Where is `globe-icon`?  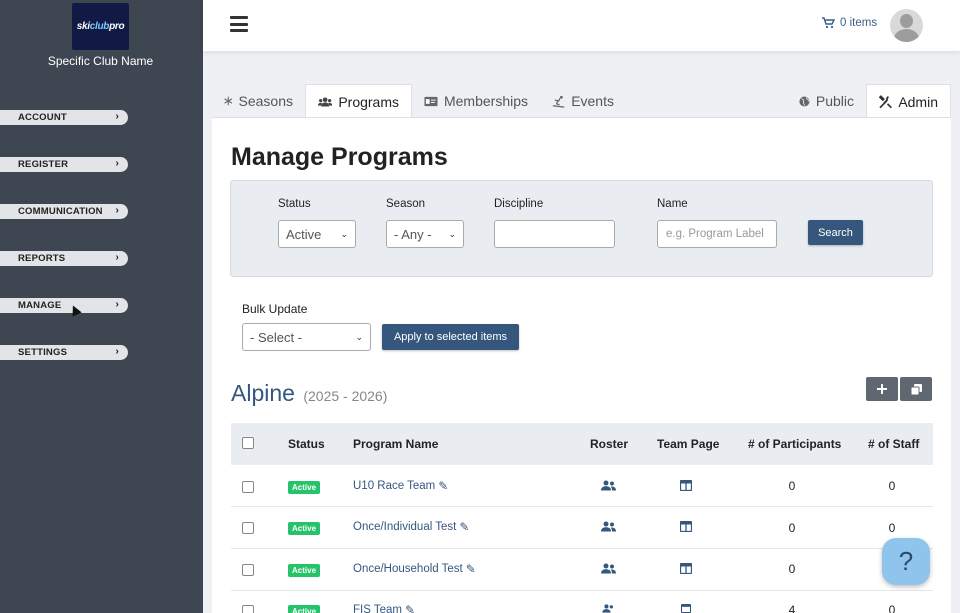
globe-icon is located at coordinates (804, 101).